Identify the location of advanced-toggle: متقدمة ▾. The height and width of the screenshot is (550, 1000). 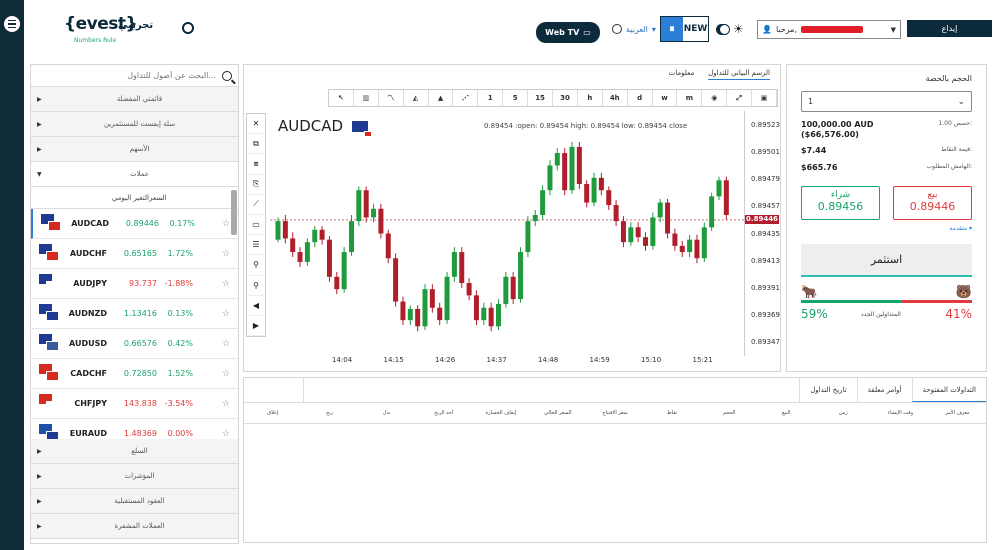
(960, 228).